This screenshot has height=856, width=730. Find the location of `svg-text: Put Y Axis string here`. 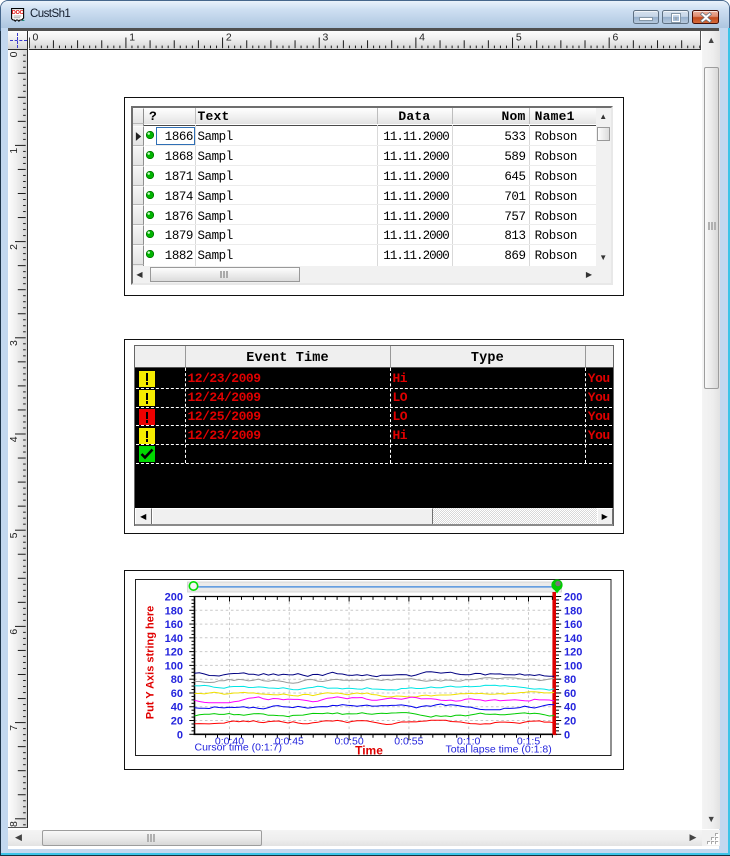

svg-text: Put Y Axis string here is located at coordinates (151, 662).